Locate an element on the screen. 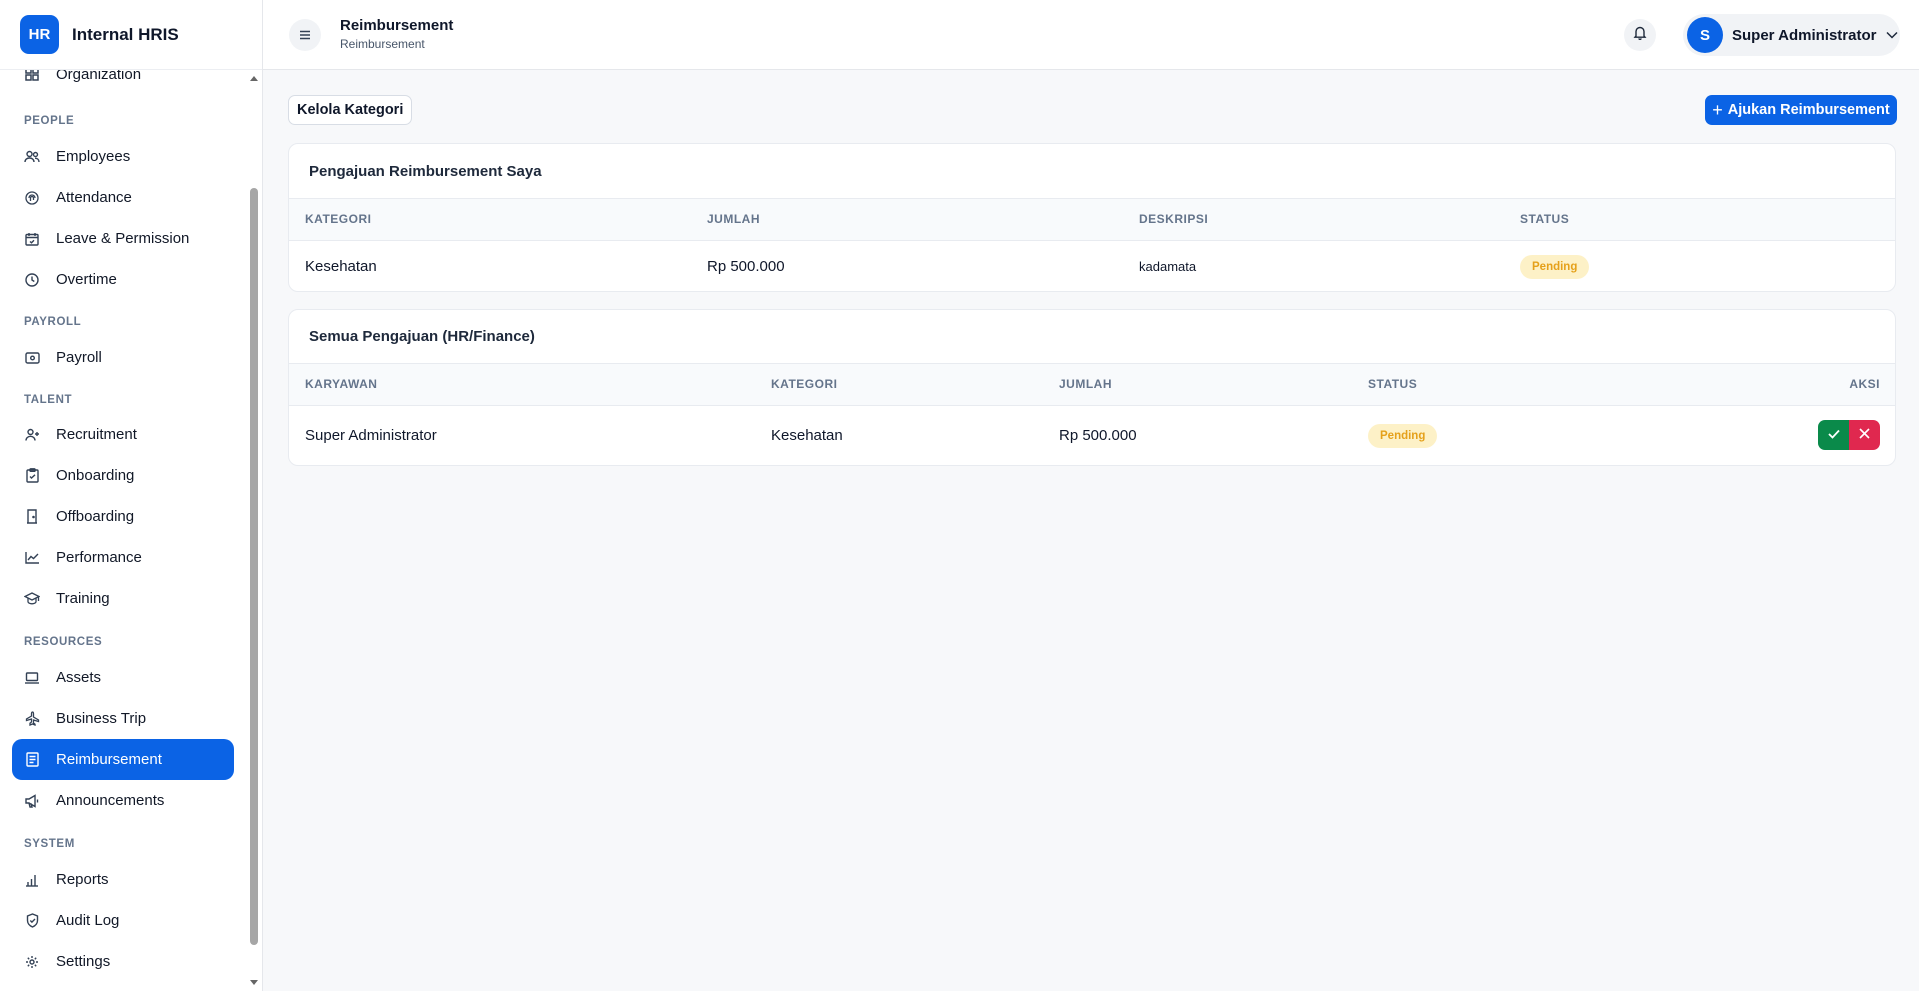 Image resolution: width=1919 pixels, height=991 pixels. sidebar-item-label: Settings is located at coordinates (83, 961).